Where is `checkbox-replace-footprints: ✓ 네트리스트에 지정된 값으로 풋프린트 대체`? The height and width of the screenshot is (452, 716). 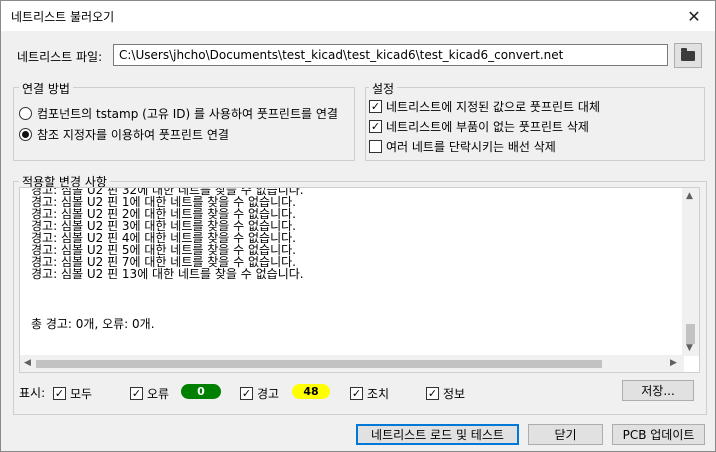
checkbox-replace-footprints: ✓ 네트리스트에 지정된 값으로 풋프린트 대체 is located at coordinates (484, 106).